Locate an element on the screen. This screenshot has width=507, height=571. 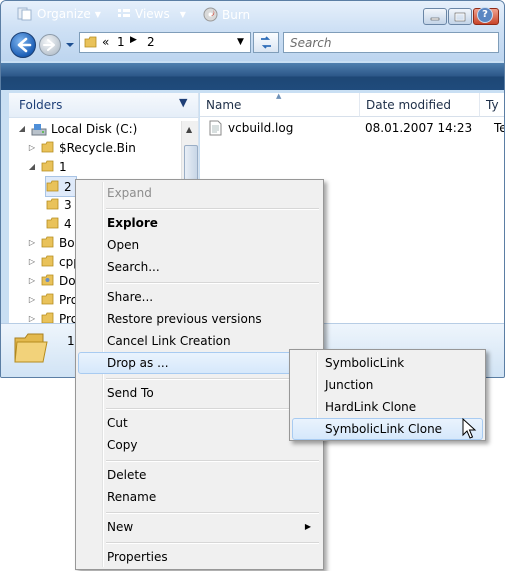
menu-item-properties: Properties is located at coordinates (199, 557).